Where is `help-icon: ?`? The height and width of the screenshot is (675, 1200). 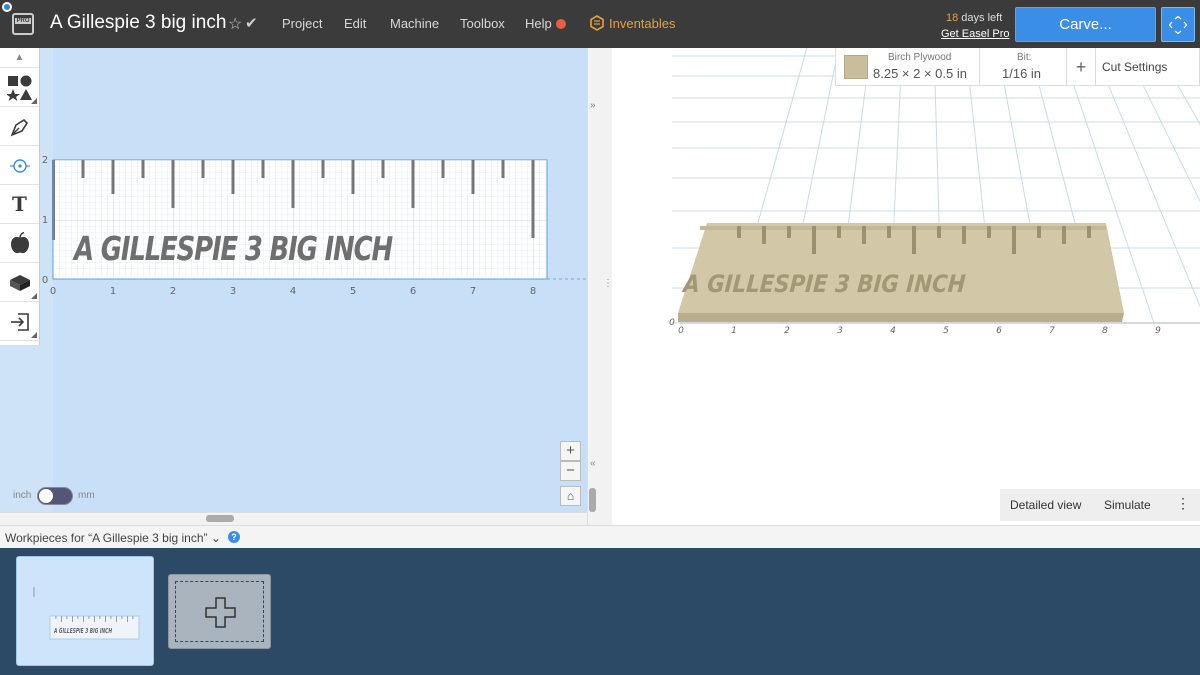
help-icon: ? is located at coordinates (234, 537).